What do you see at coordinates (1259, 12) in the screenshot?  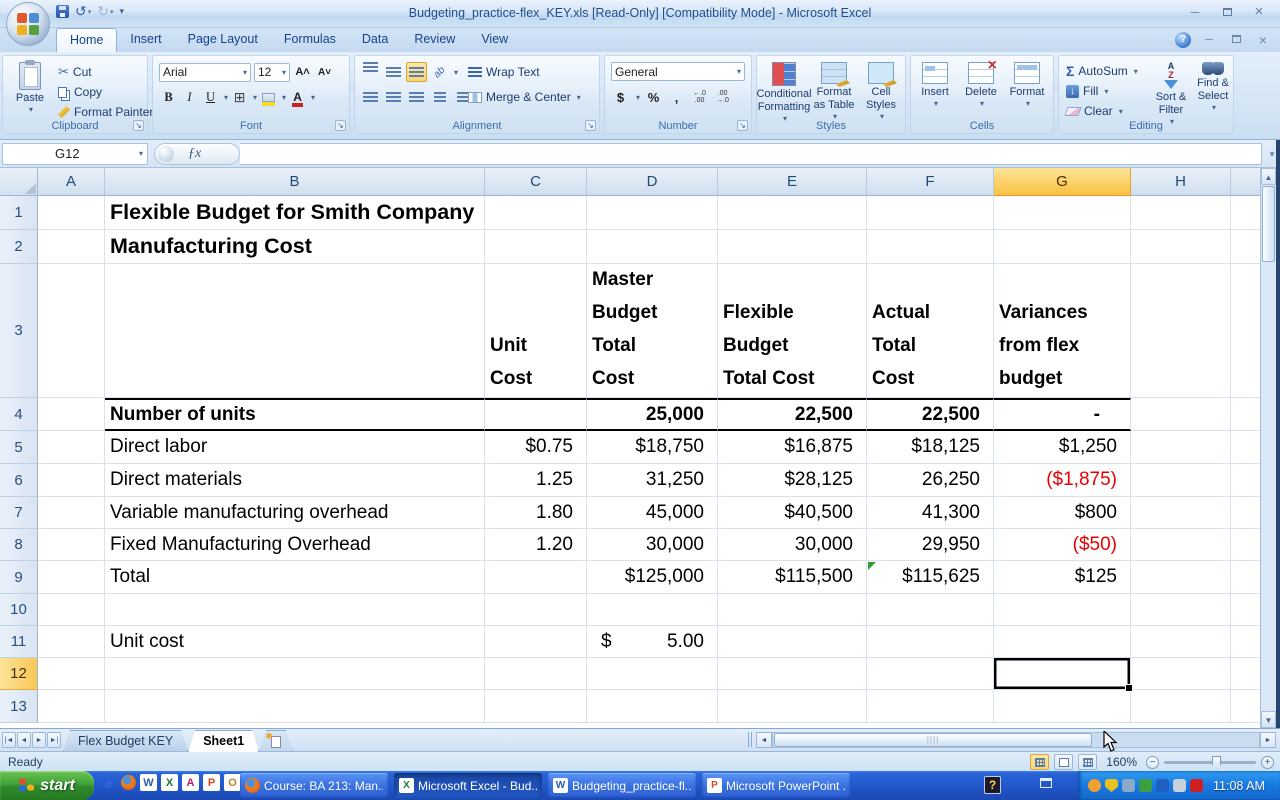 I see `close-button: ×` at bounding box center [1259, 12].